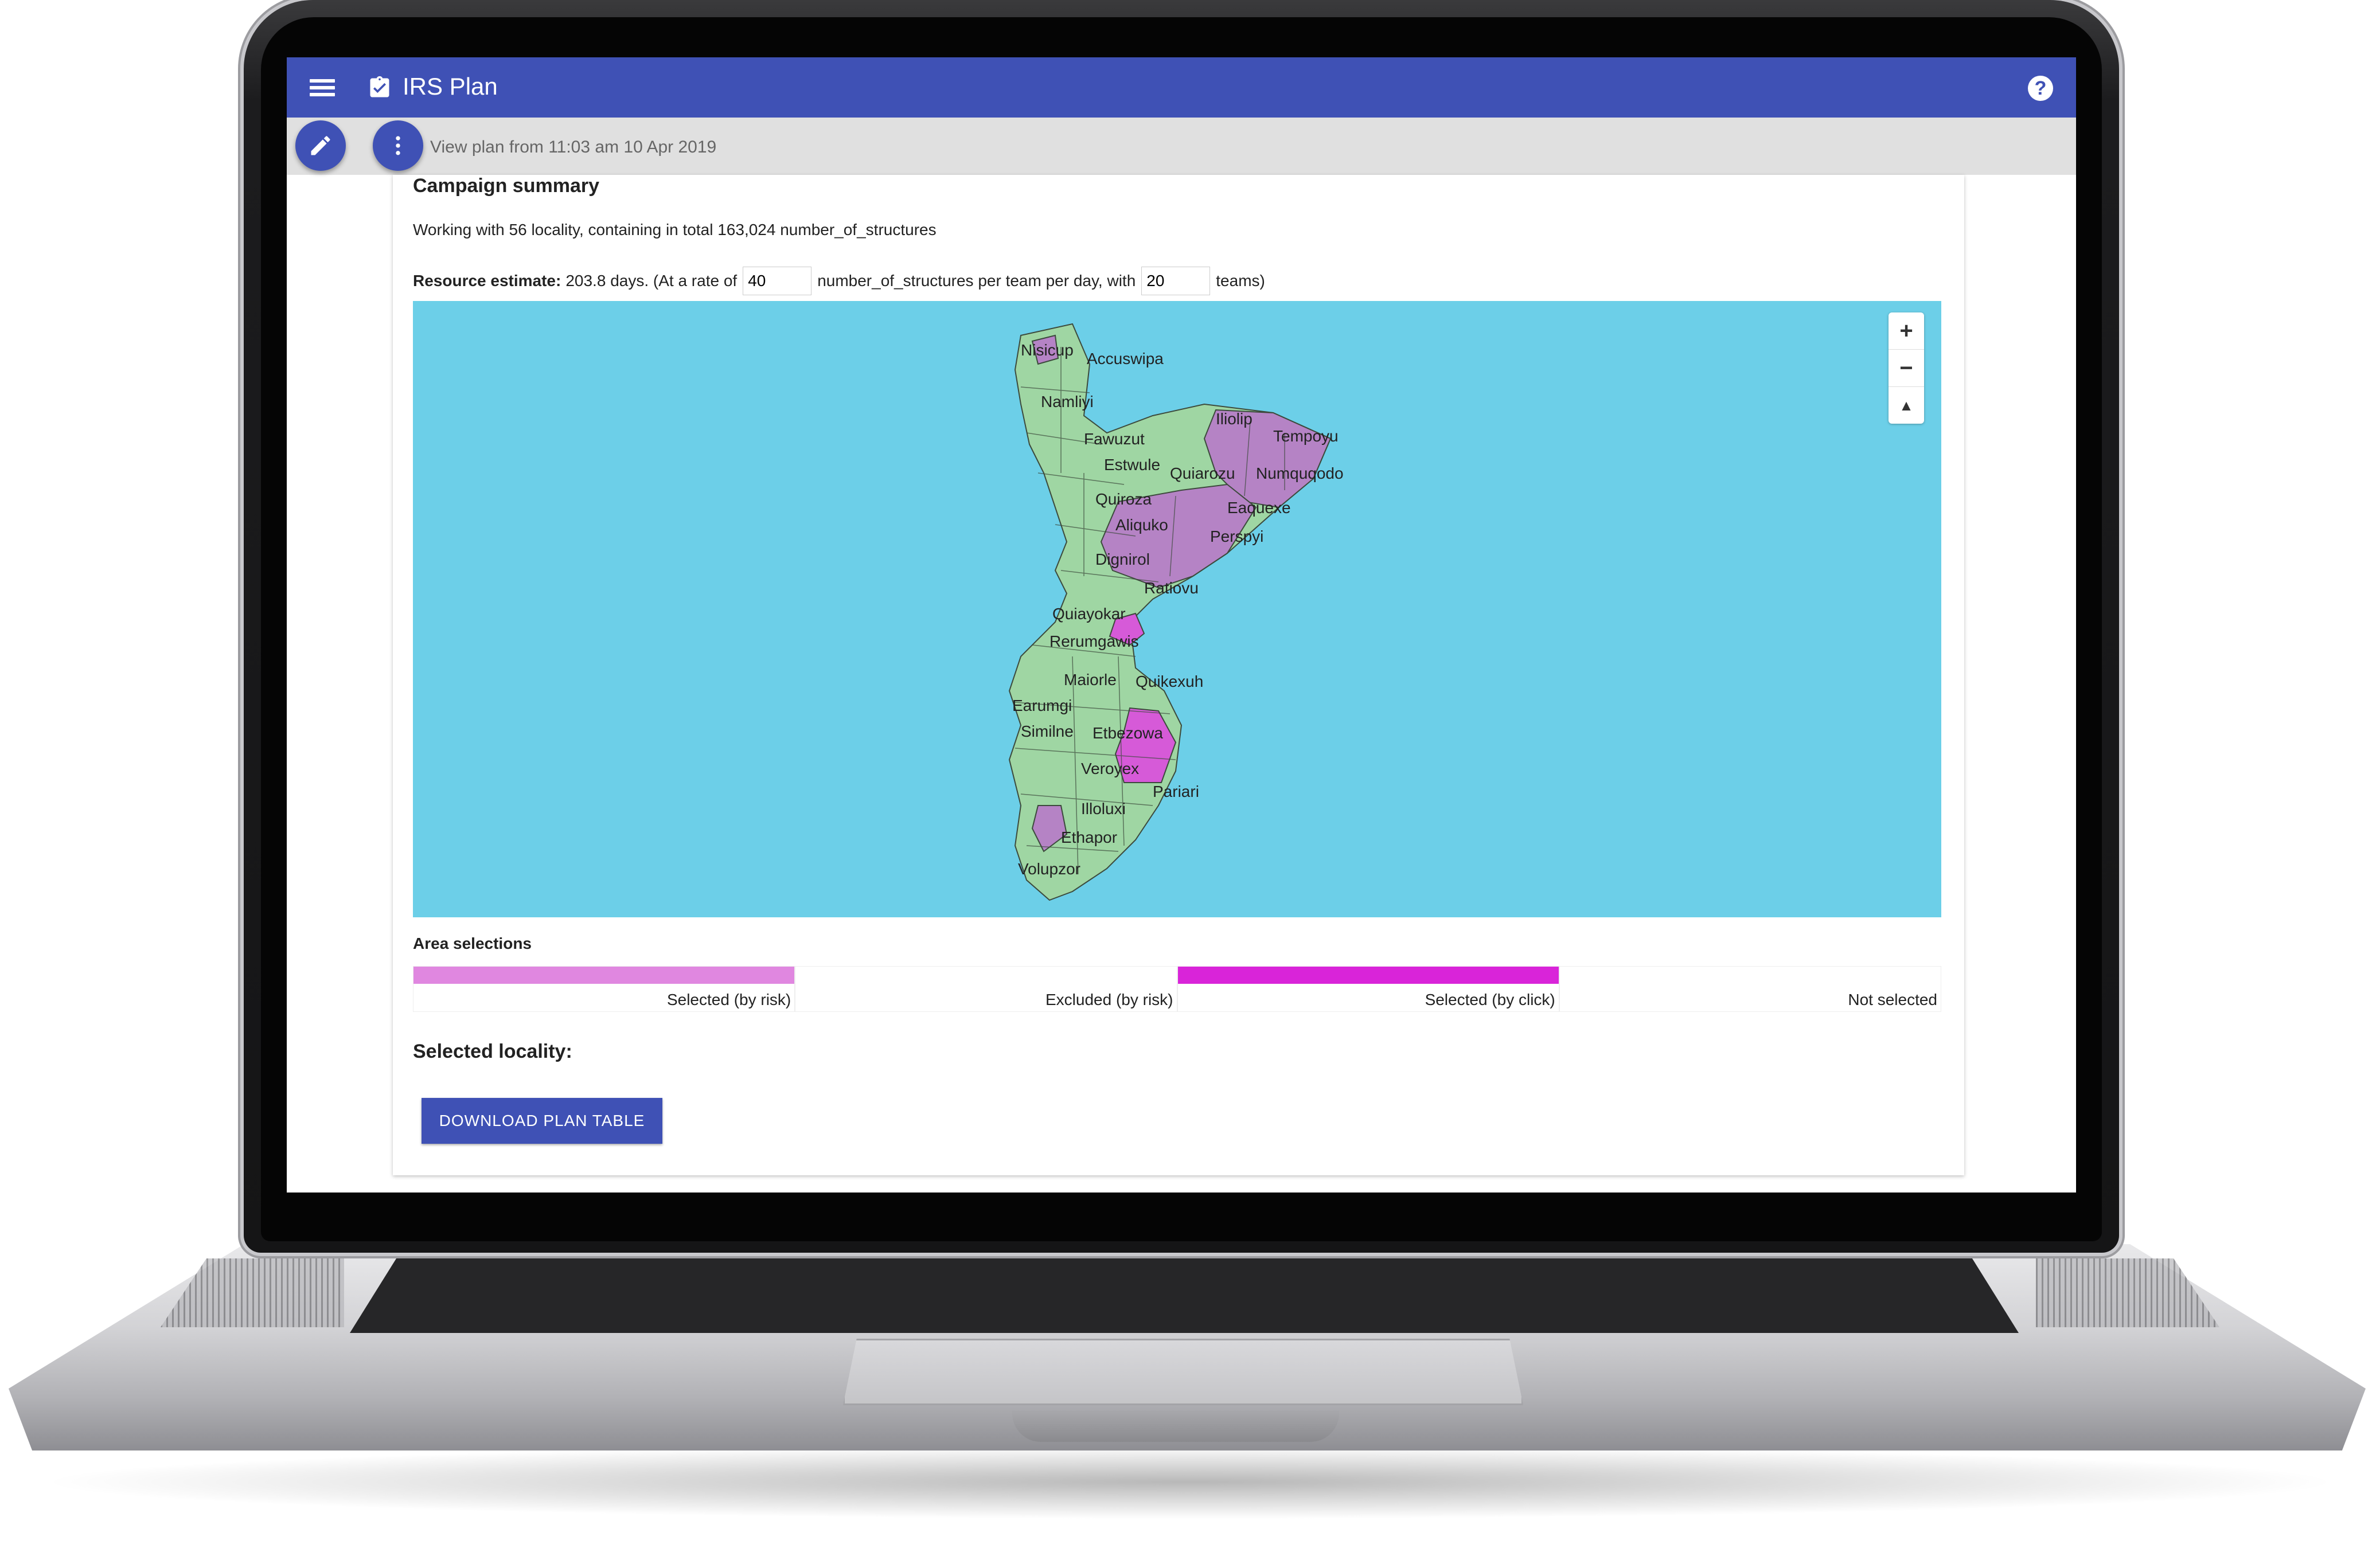 This screenshot has width=2380, height=1560. I want to click on pencil-icon, so click(320, 145).